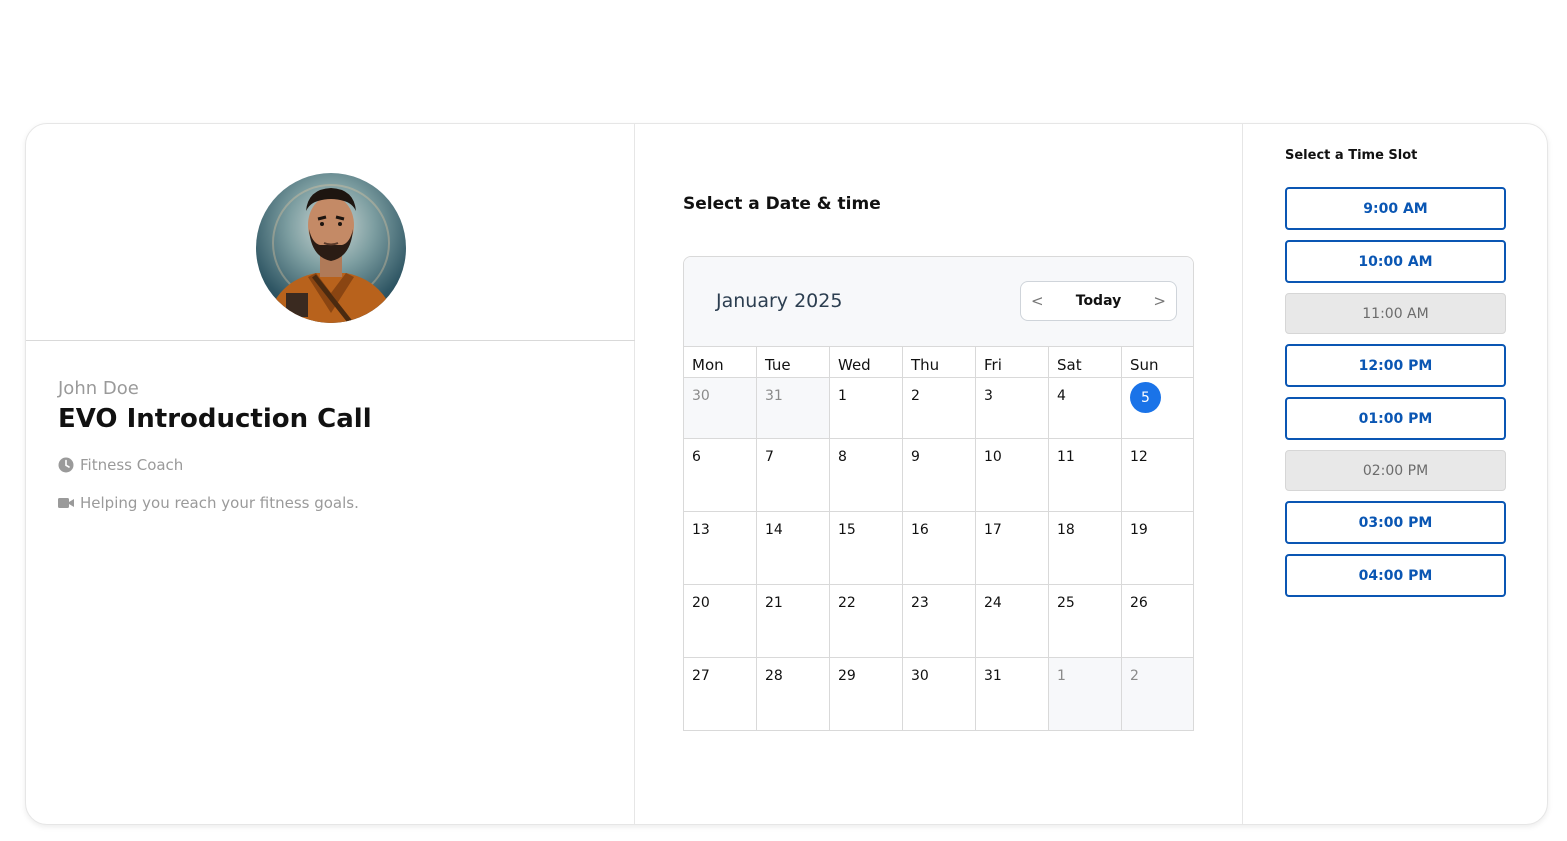 The image size is (1567, 841). Describe the element at coordinates (1395, 418) in the screenshot. I see `time-slot-button: 01:00 PM` at that location.